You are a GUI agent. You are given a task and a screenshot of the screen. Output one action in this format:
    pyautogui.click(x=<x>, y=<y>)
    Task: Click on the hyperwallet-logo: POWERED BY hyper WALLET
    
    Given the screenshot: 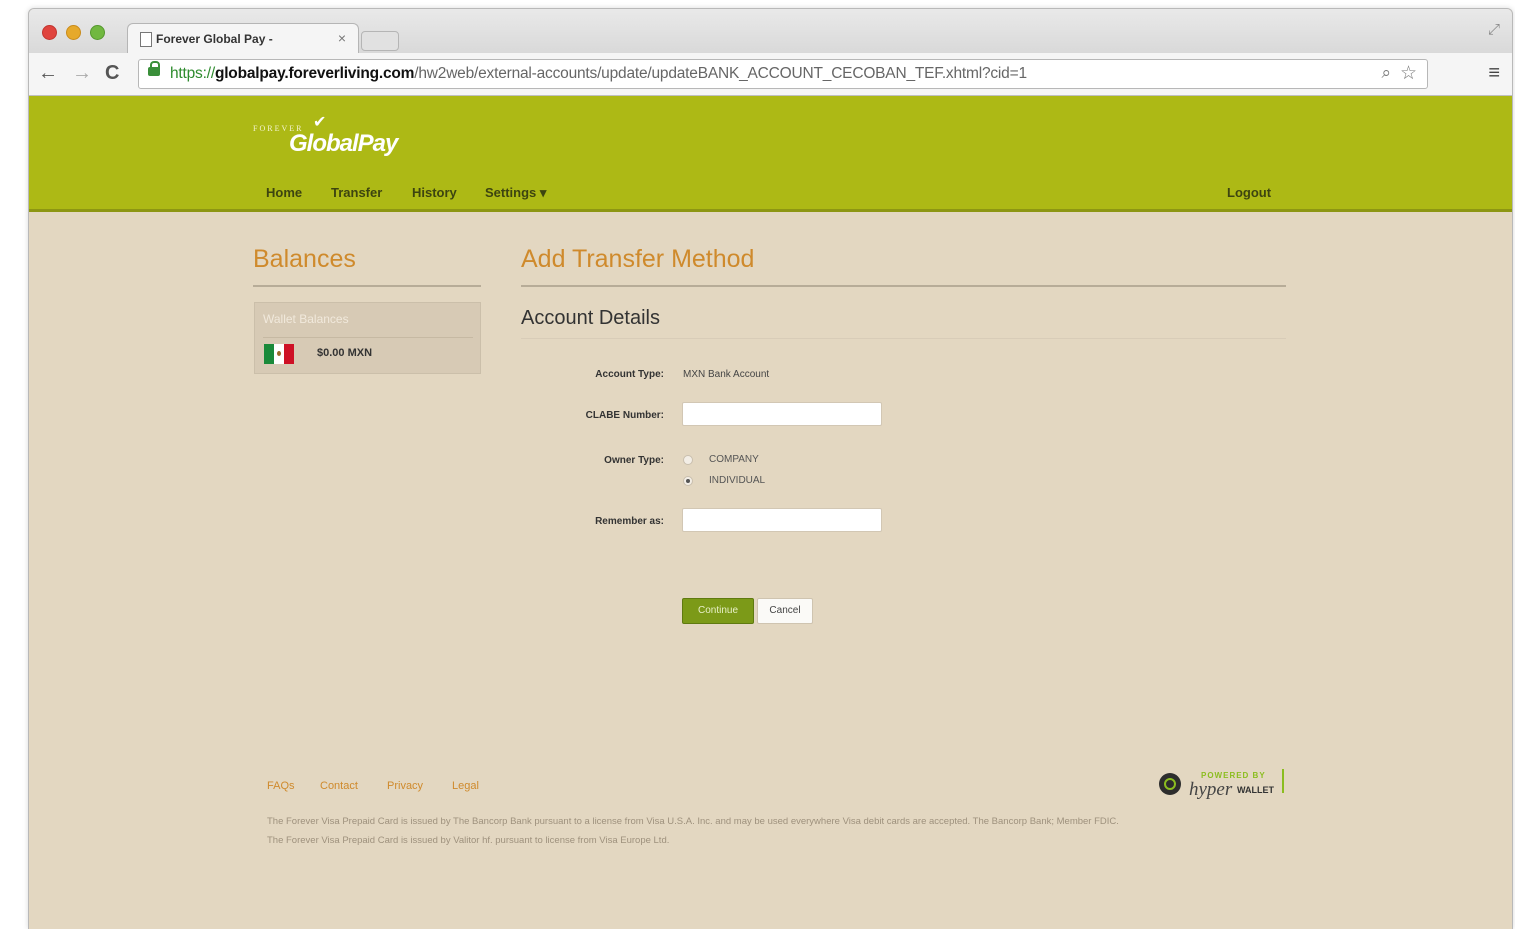 What is the action you would take?
    pyautogui.click(x=1221, y=785)
    